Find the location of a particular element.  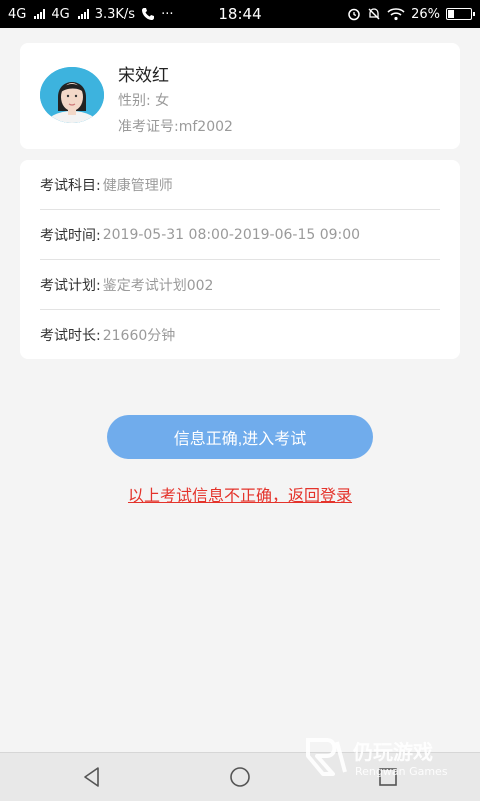

more-notifications: ··· is located at coordinates (167, 14).